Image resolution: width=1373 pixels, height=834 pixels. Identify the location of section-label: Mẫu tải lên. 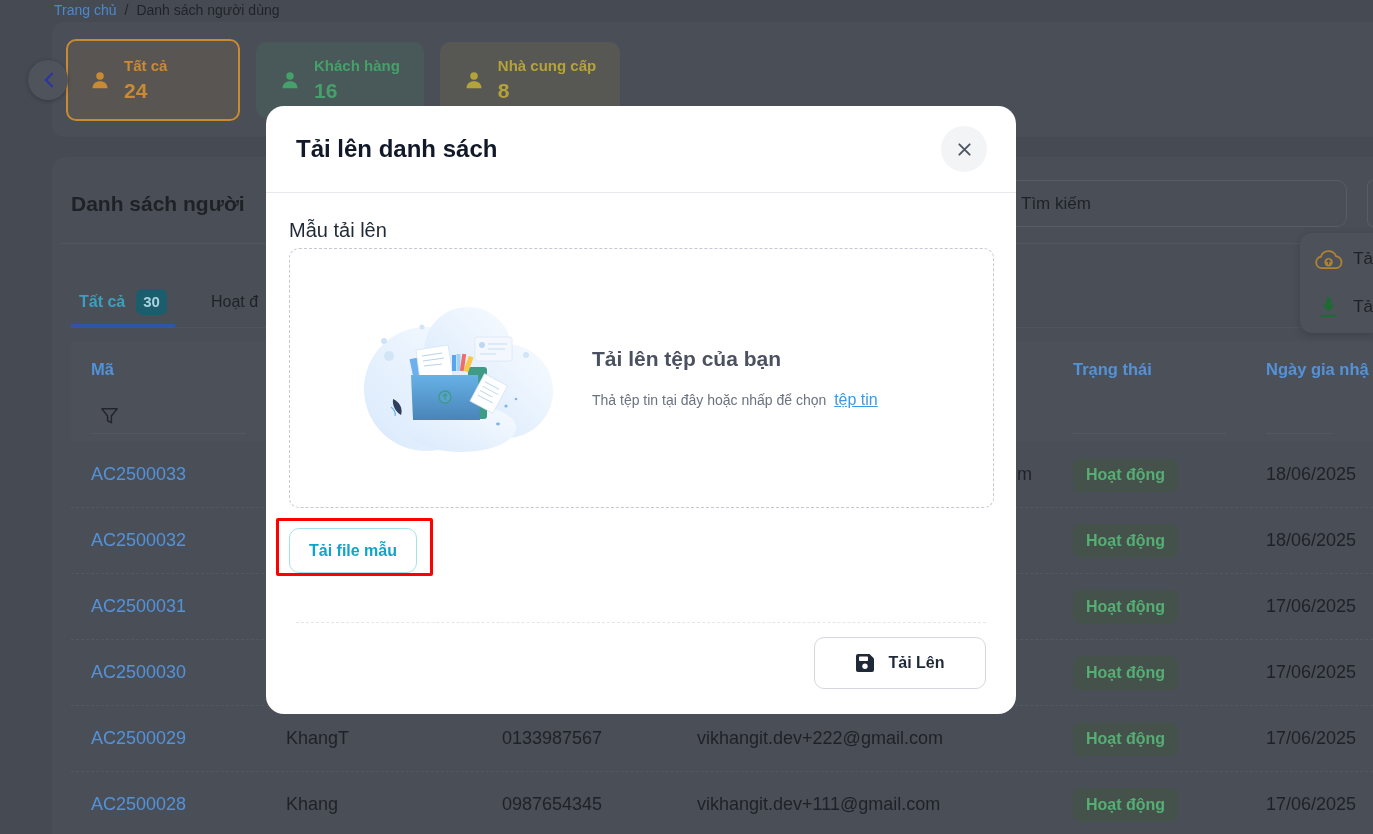
(338, 230).